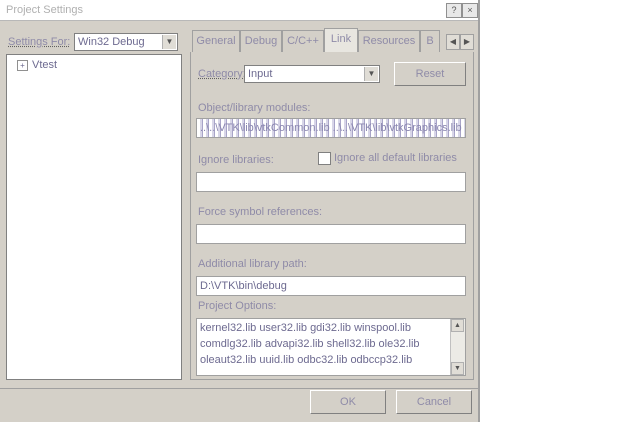 The image size is (640, 422). I want to click on tab-general: General, so click(216, 41).